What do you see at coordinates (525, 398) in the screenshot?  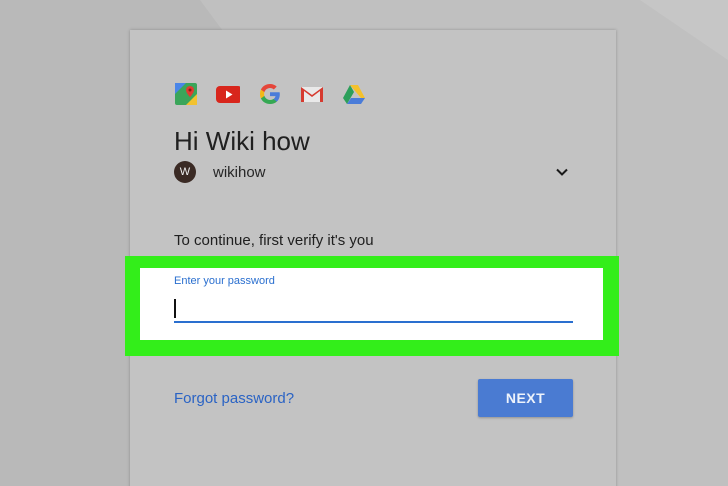 I see `next-button: NEXT` at bounding box center [525, 398].